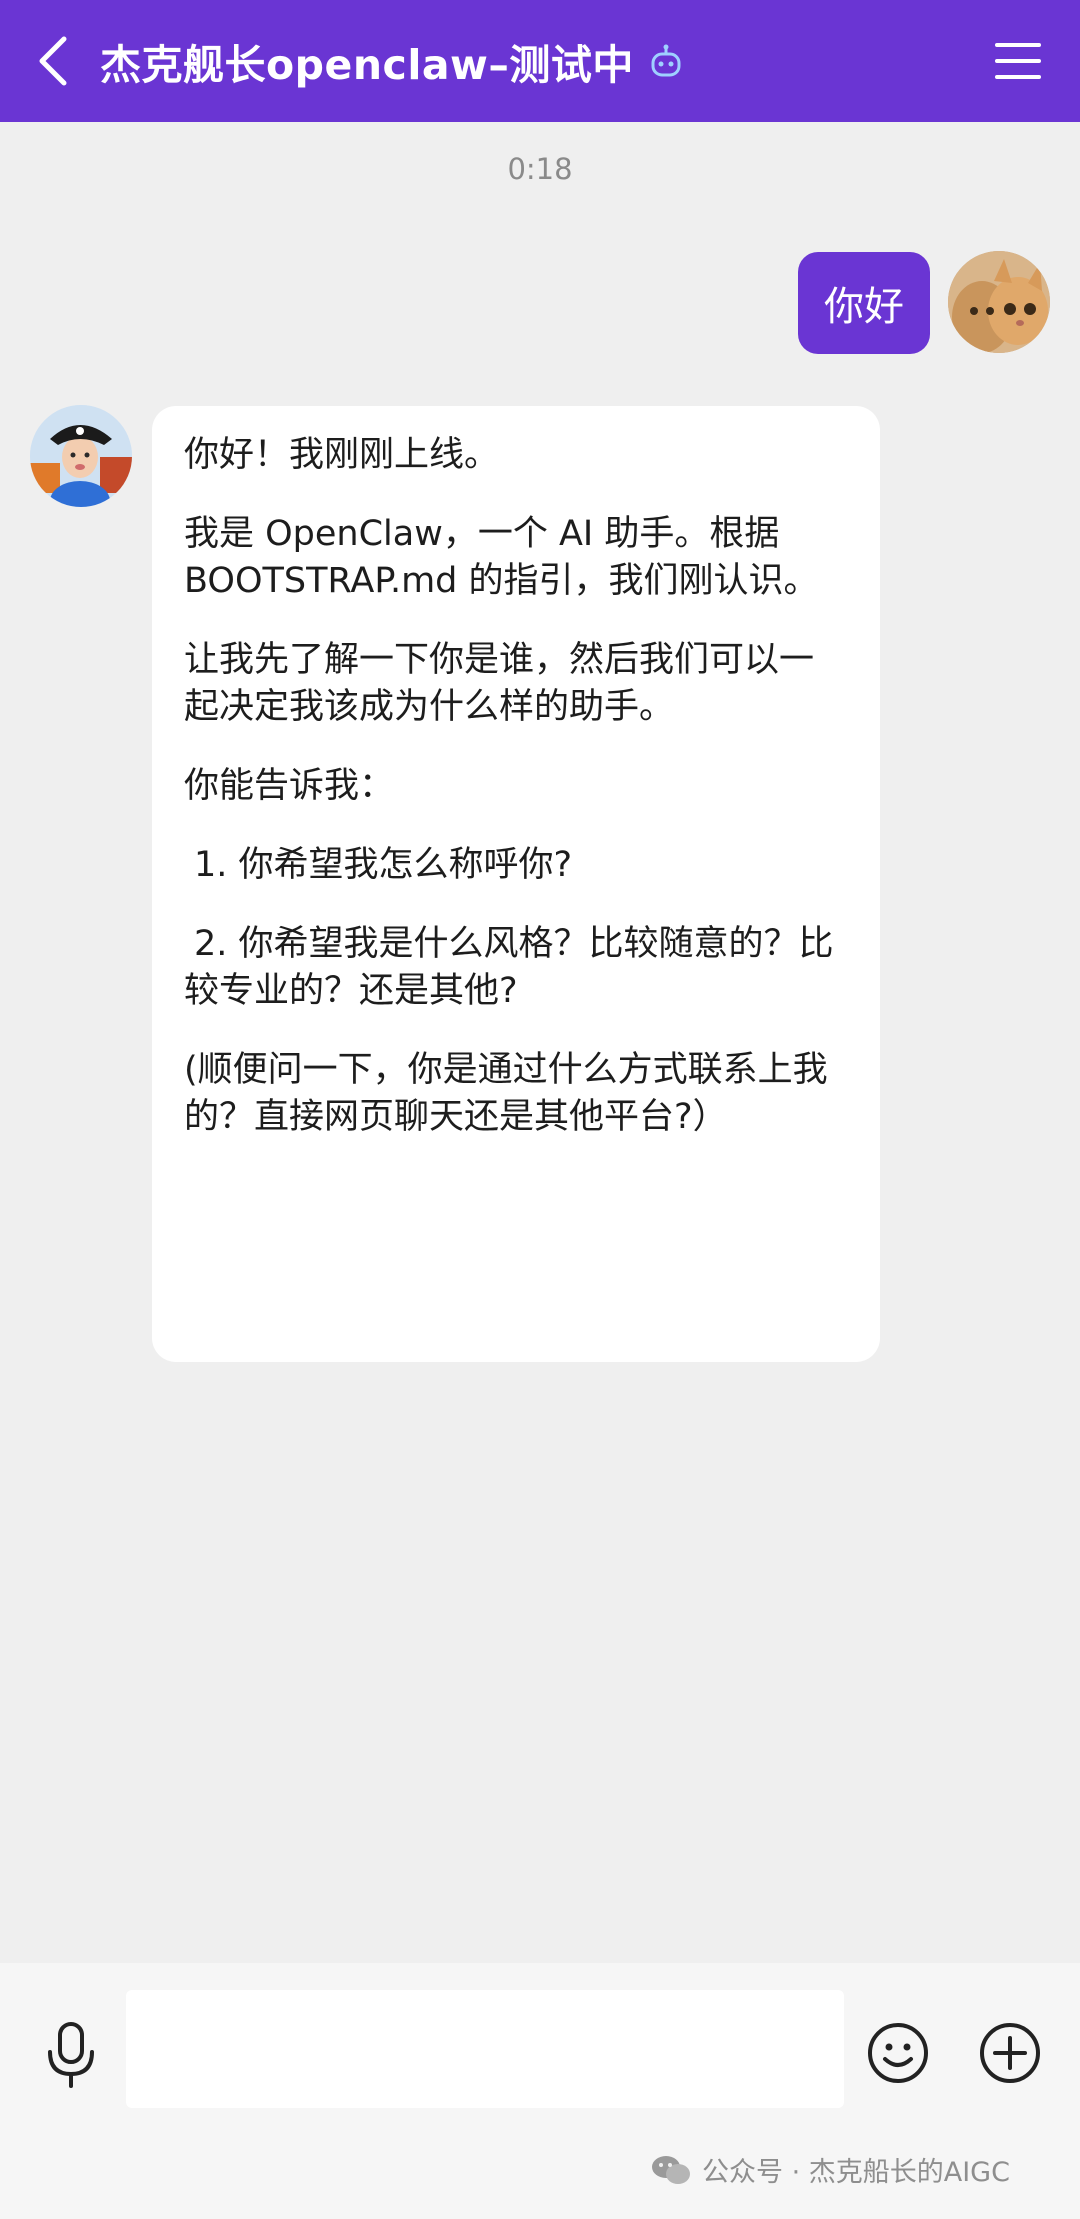  I want to click on hamburger-menu-icon, so click(1018, 61).